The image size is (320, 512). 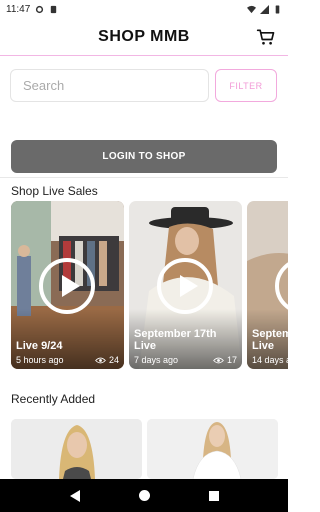 I want to click on search-input, so click(x=109, y=85).